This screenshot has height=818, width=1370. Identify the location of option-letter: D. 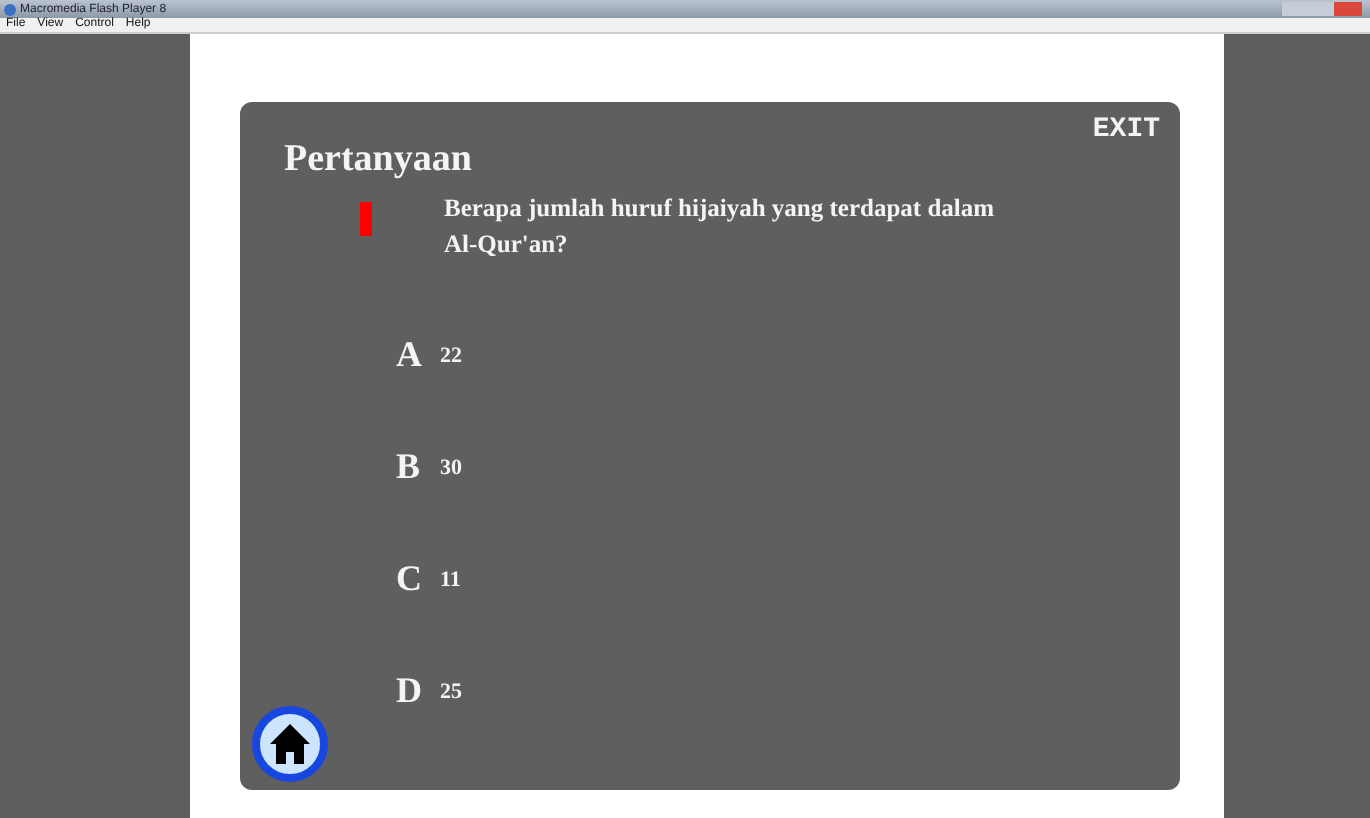
(410, 691).